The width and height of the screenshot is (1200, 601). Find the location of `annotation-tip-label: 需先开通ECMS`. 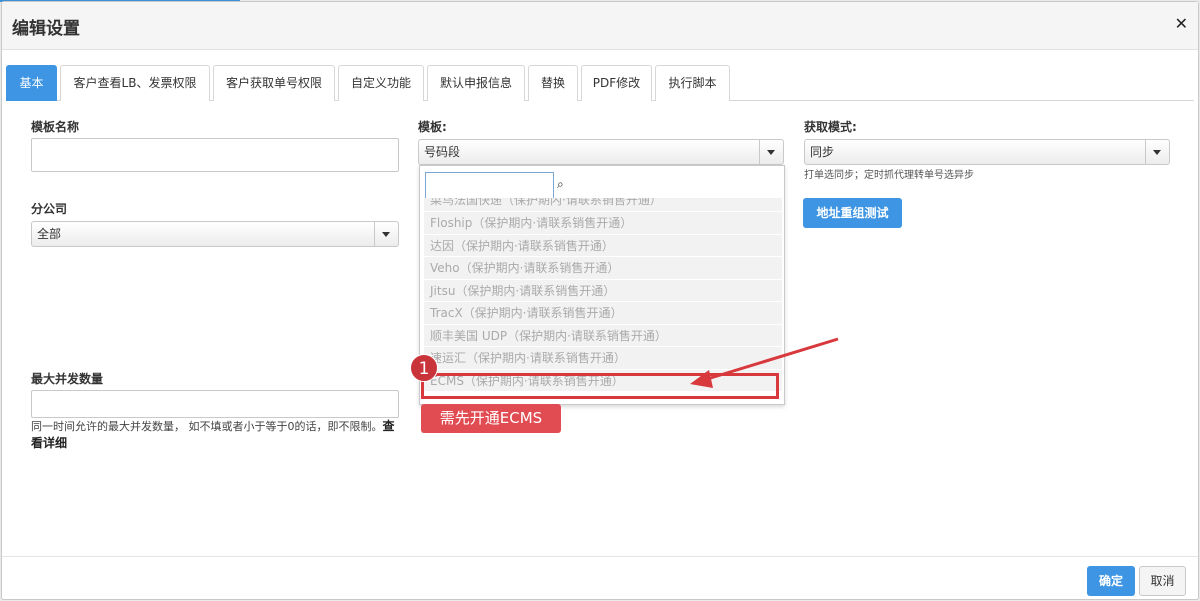

annotation-tip-label: 需先开通ECMS is located at coordinates (491, 418).